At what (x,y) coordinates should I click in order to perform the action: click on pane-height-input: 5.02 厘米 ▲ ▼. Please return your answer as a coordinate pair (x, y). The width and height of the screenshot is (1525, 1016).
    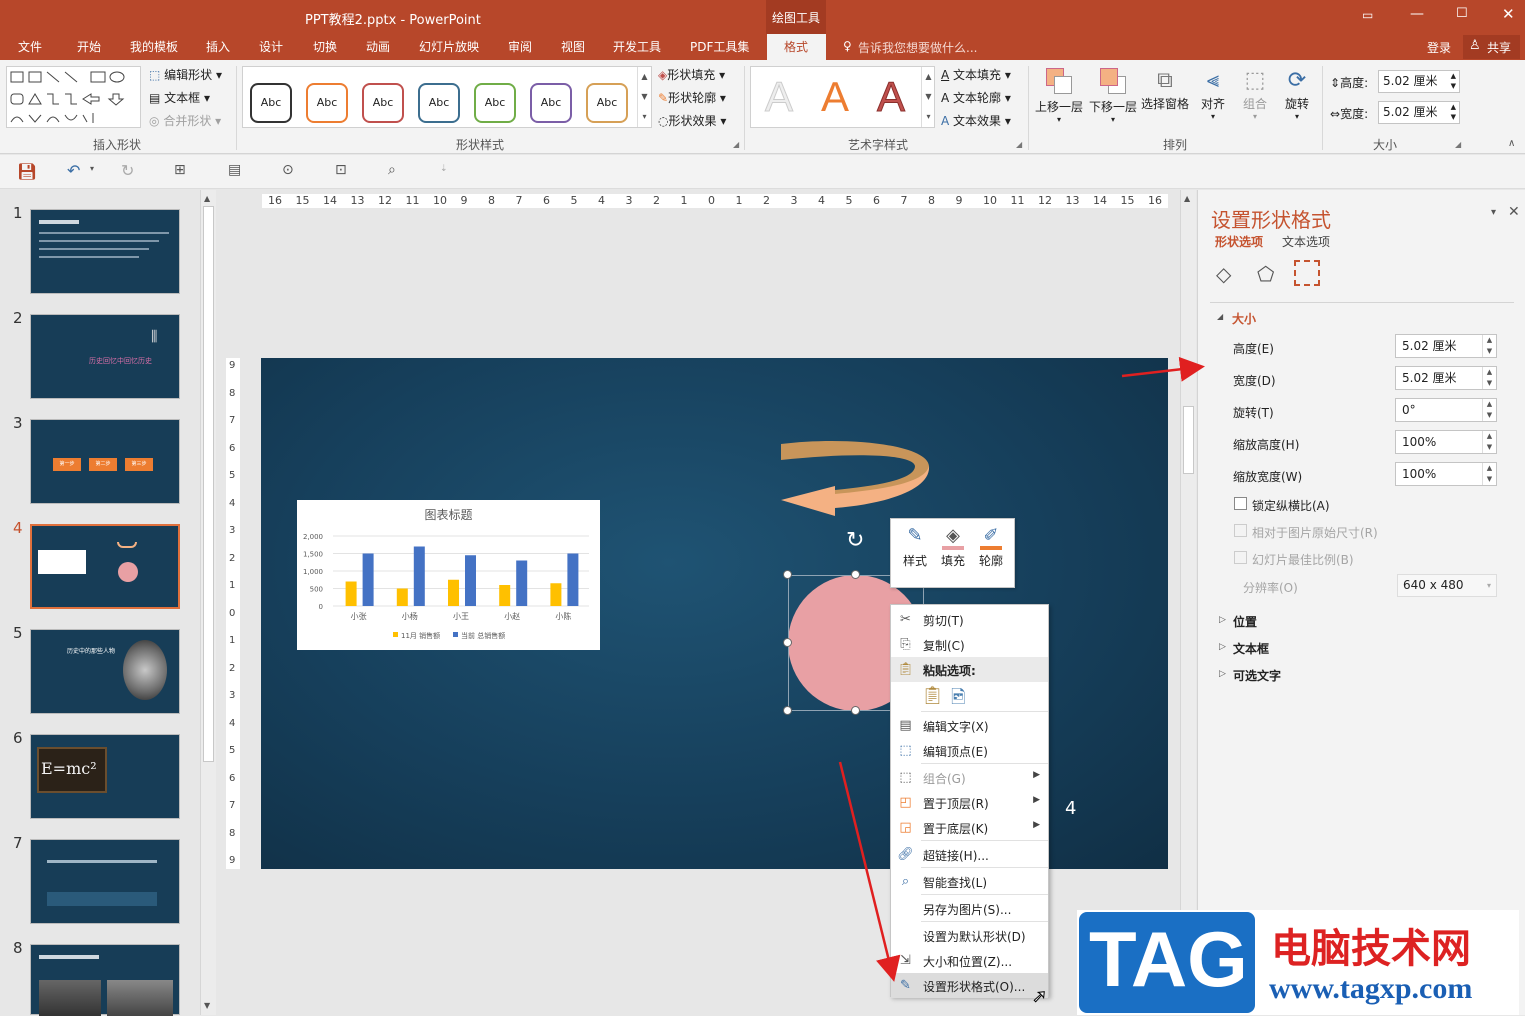
    Looking at the image, I should click on (1446, 346).